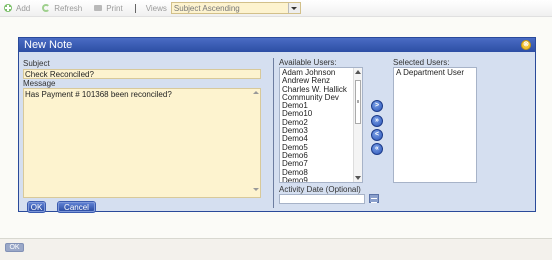  I want to click on print-label: Print, so click(114, 8).